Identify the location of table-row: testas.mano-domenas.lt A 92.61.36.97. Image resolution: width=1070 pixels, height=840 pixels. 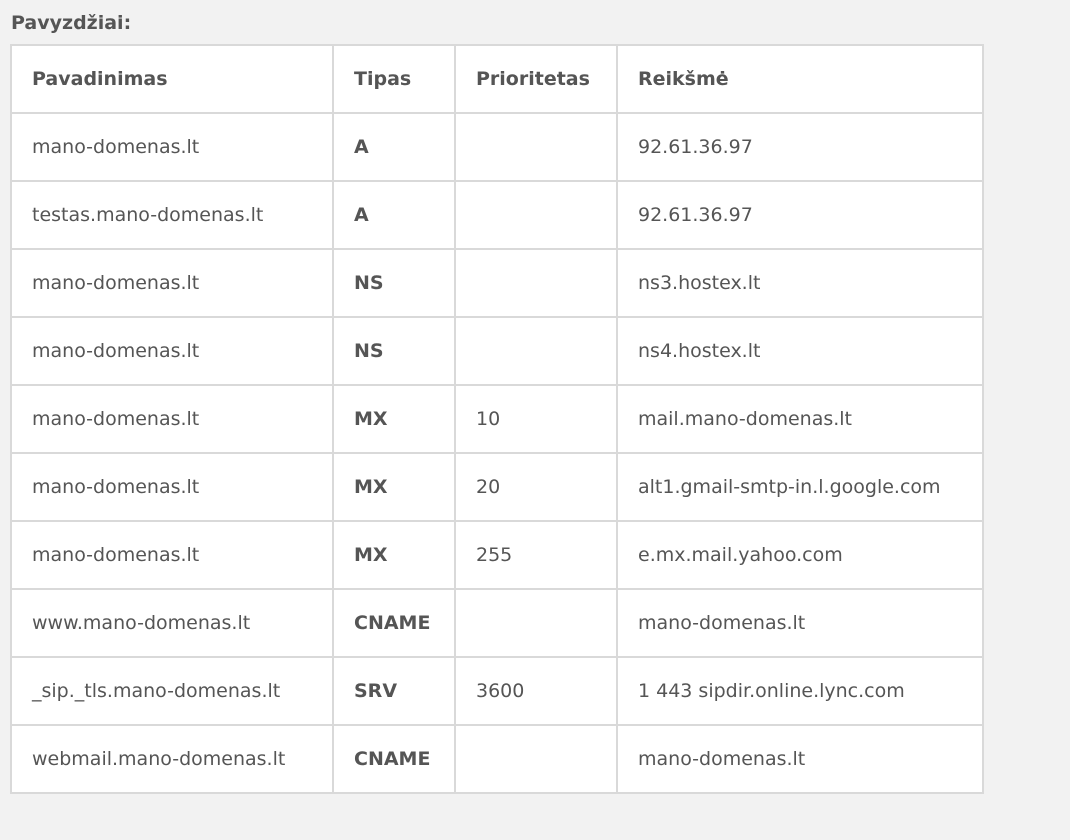
(497, 215).